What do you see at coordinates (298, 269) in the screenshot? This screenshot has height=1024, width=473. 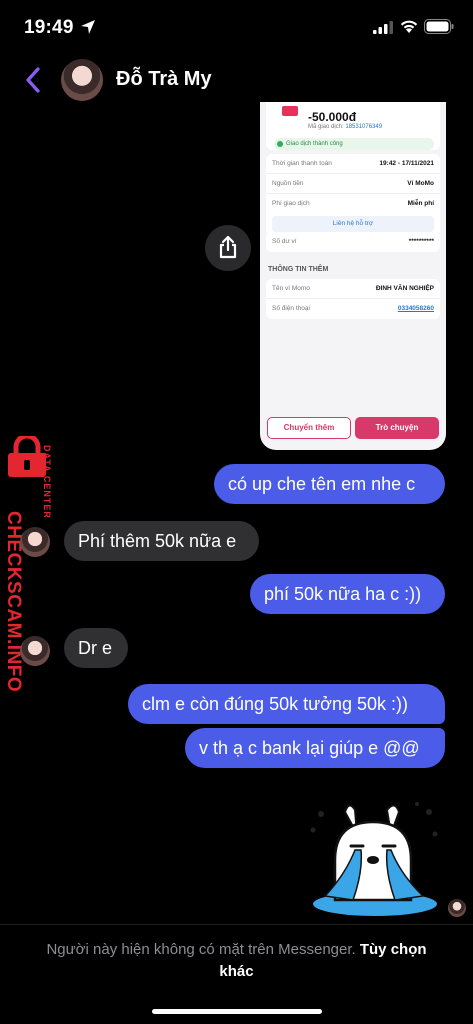 I see `section-title: THÔNG TIN THÊM` at bounding box center [298, 269].